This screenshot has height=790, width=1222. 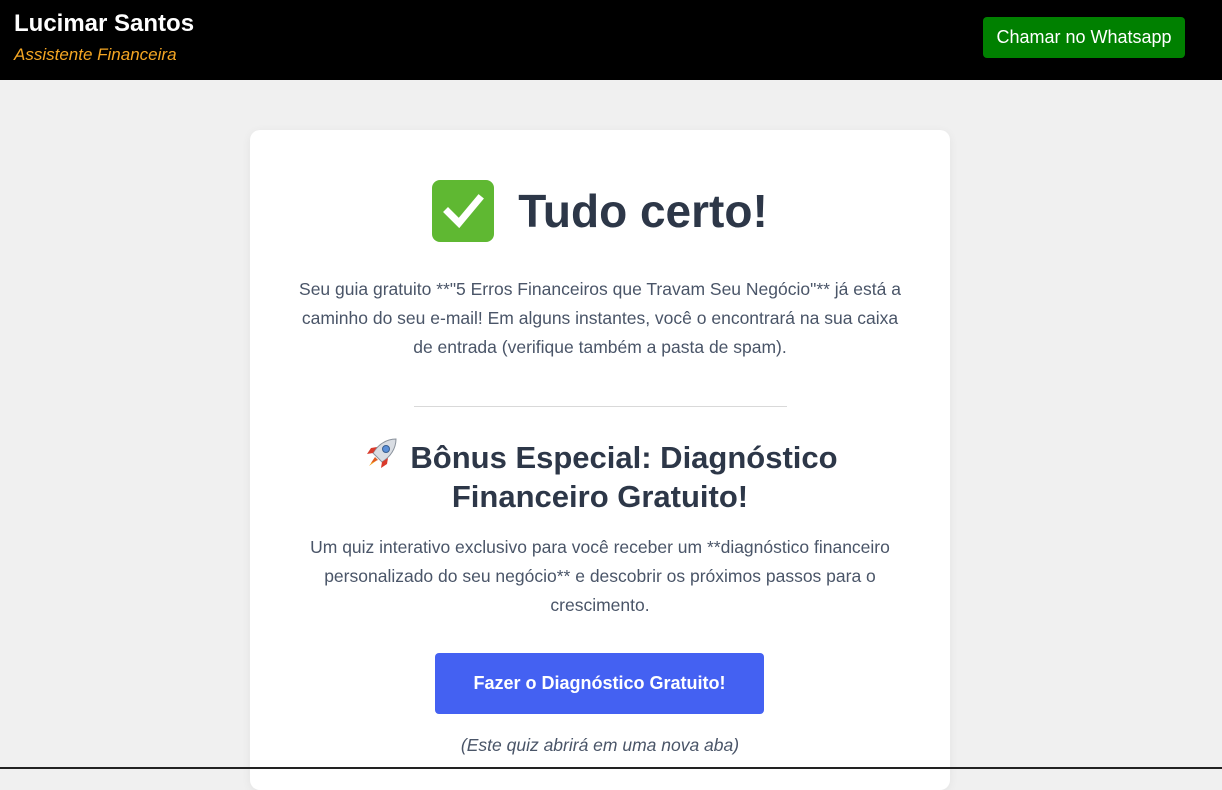 I want to click on title-text: Tudo certo!, so click(x=643, y=211).